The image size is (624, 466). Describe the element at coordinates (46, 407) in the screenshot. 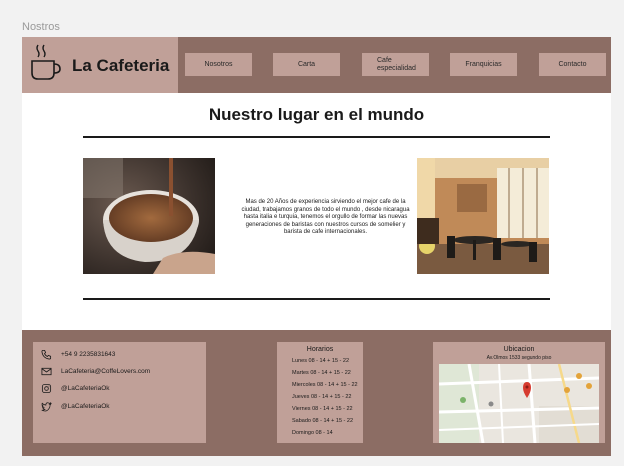

I see `twitter-icon` at that location.